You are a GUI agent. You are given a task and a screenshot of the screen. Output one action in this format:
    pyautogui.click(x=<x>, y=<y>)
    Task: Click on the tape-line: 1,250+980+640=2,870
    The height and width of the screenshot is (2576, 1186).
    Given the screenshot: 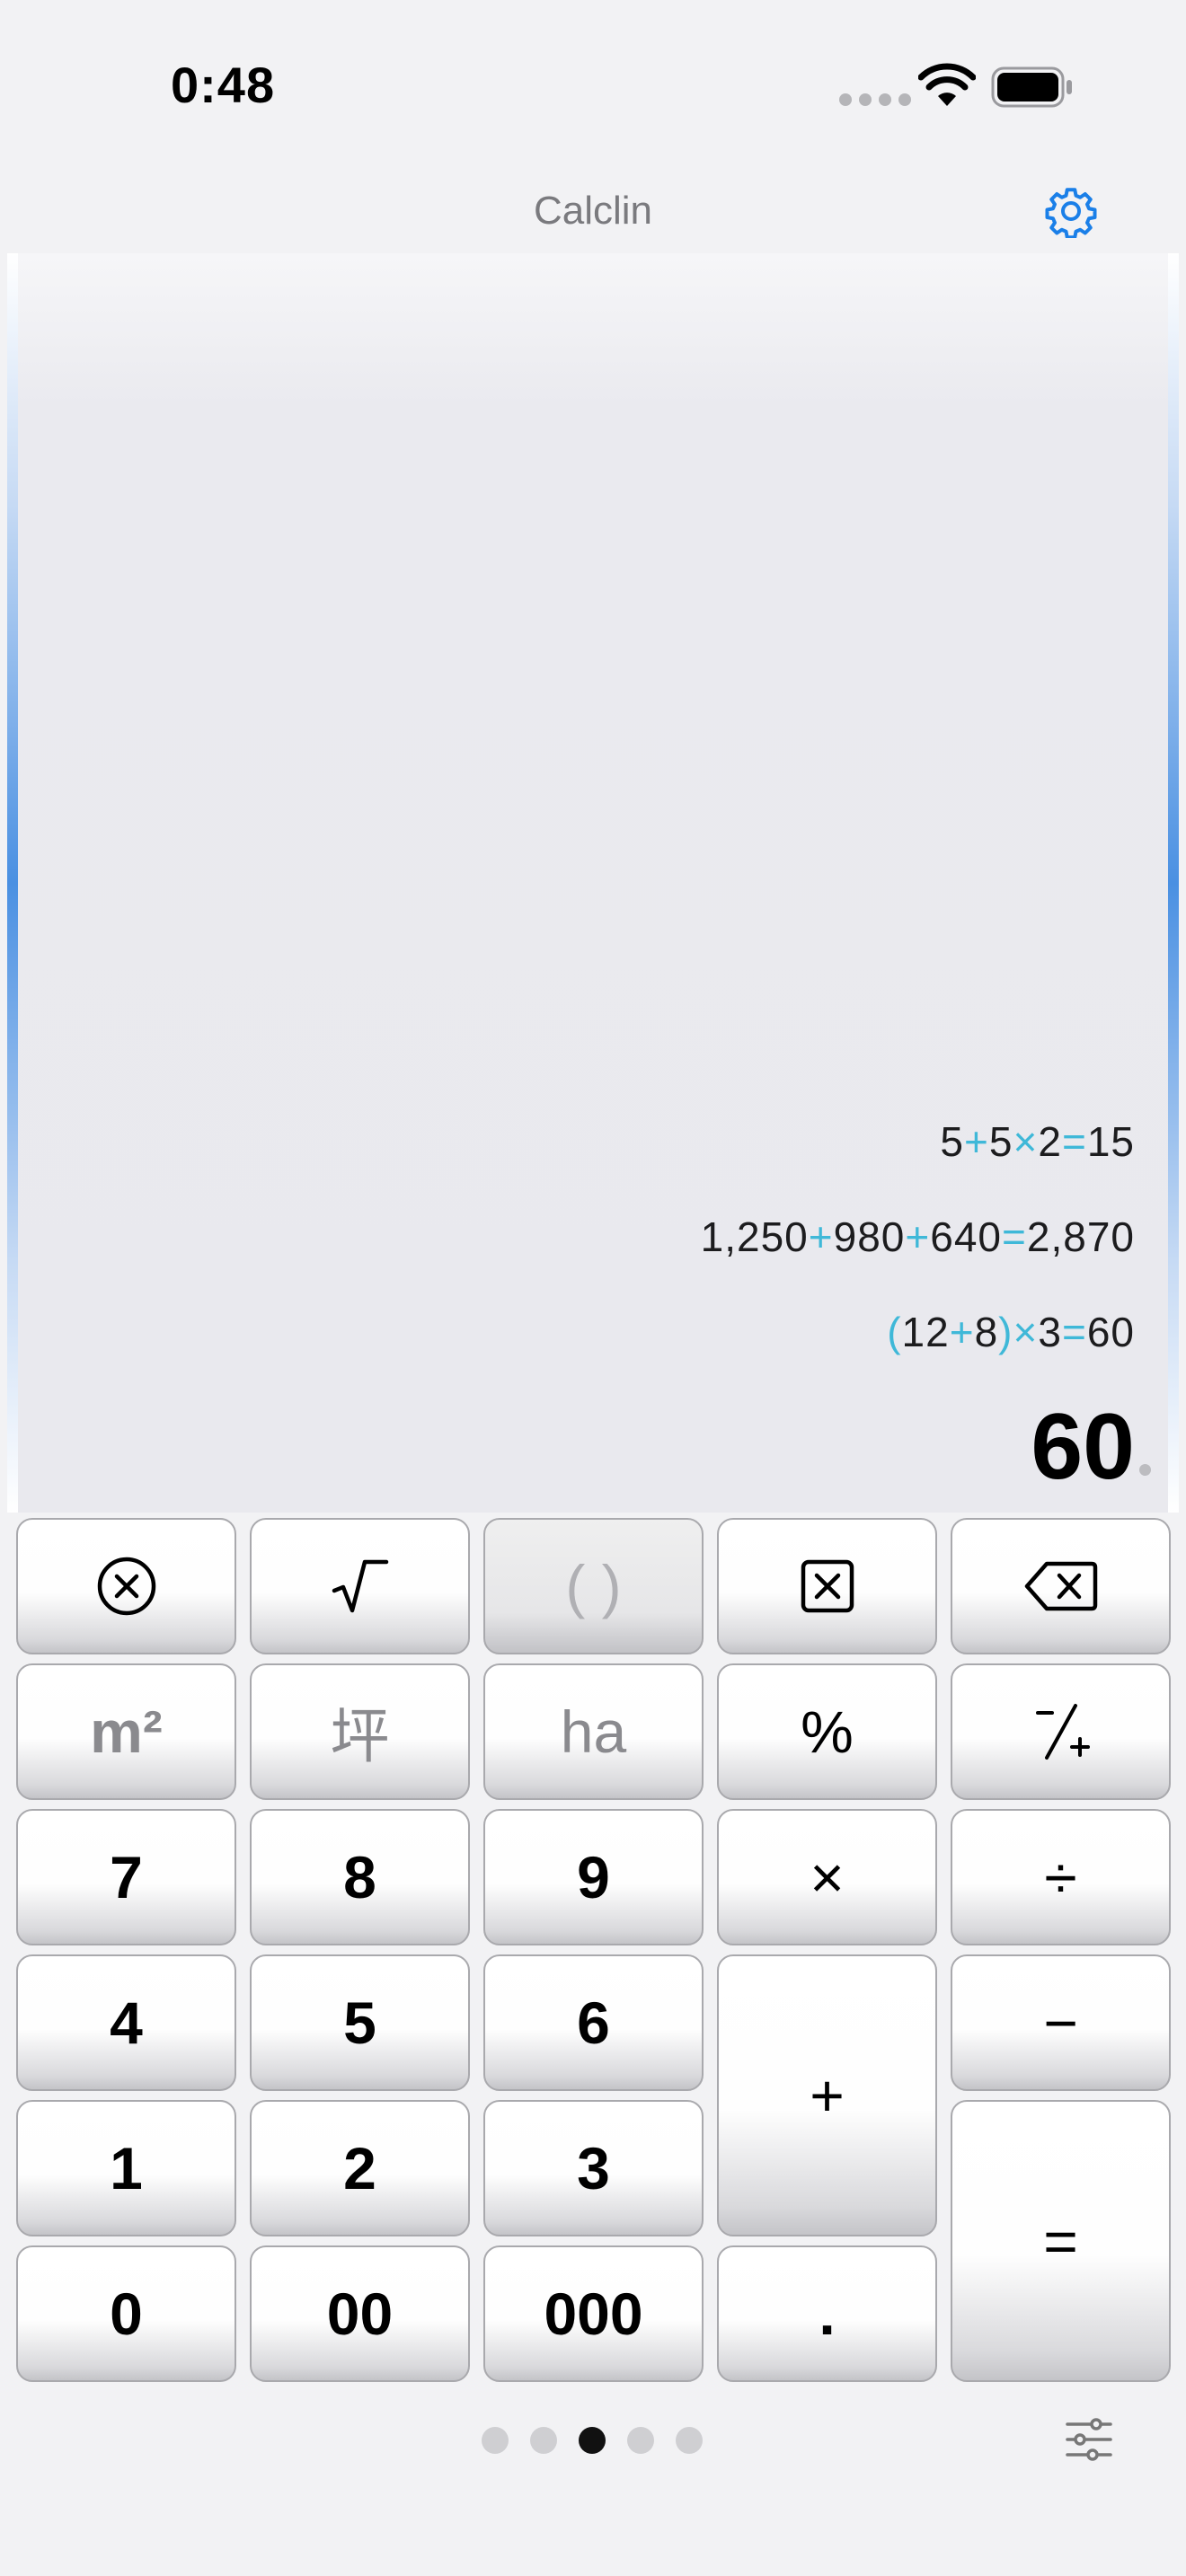 What is the action you would take?
    pyautogui.click(x=918, y=1237)
    